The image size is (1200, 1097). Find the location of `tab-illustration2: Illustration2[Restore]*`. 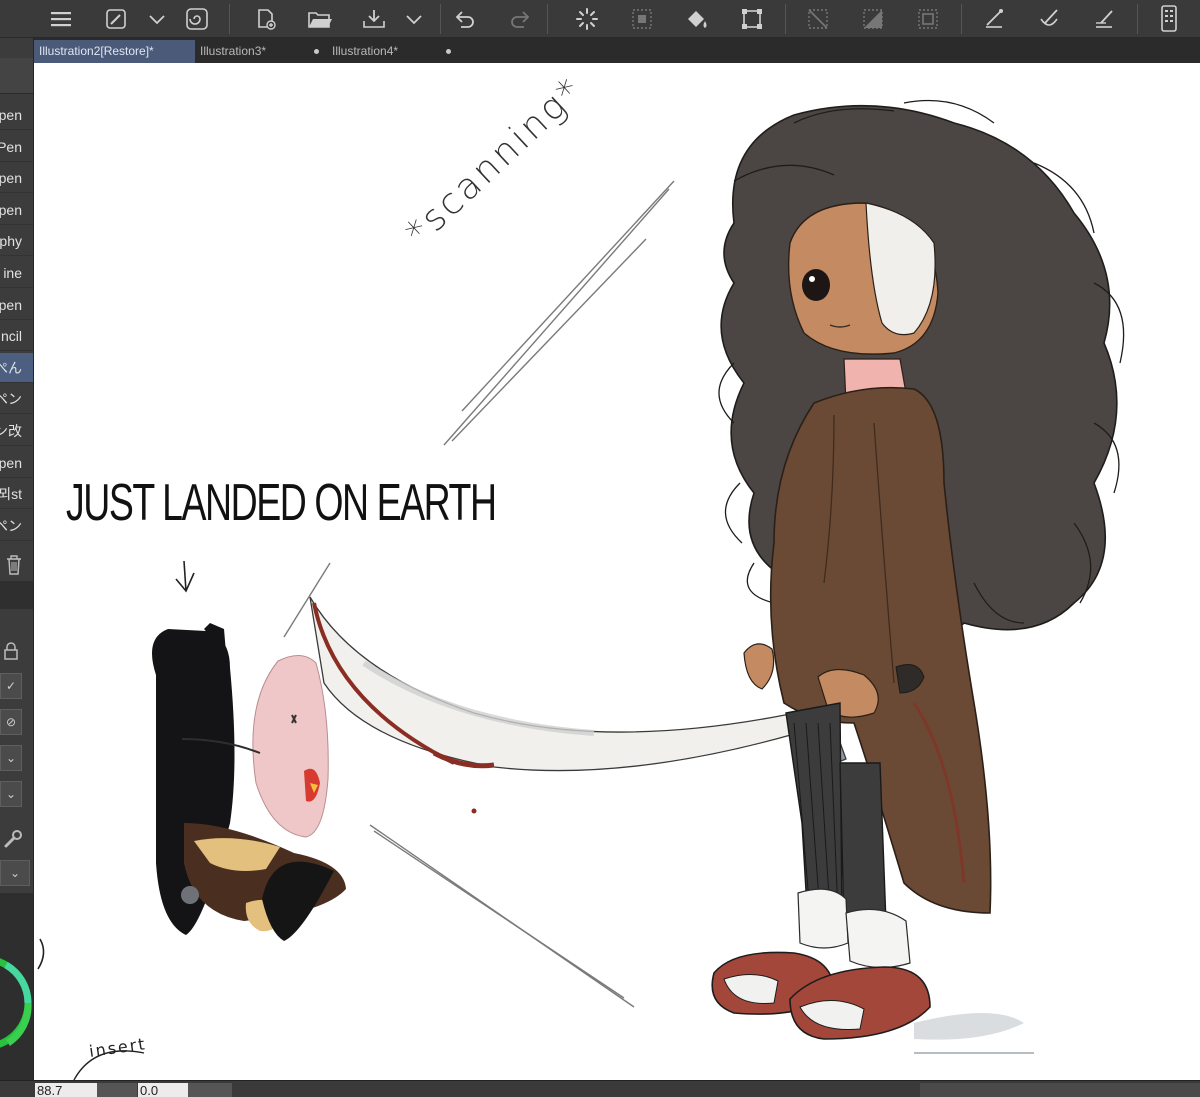

tab-illustration2: Illustration2[Restore]* is located at coordinates (114, 51).